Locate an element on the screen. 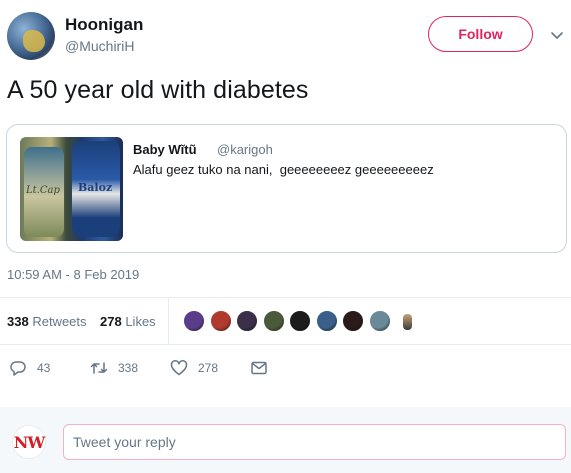 Image resolution: width=571 pixels, height=473 pixels. retweets-stat: 338 Retweets is located at coordinates (47, 321).